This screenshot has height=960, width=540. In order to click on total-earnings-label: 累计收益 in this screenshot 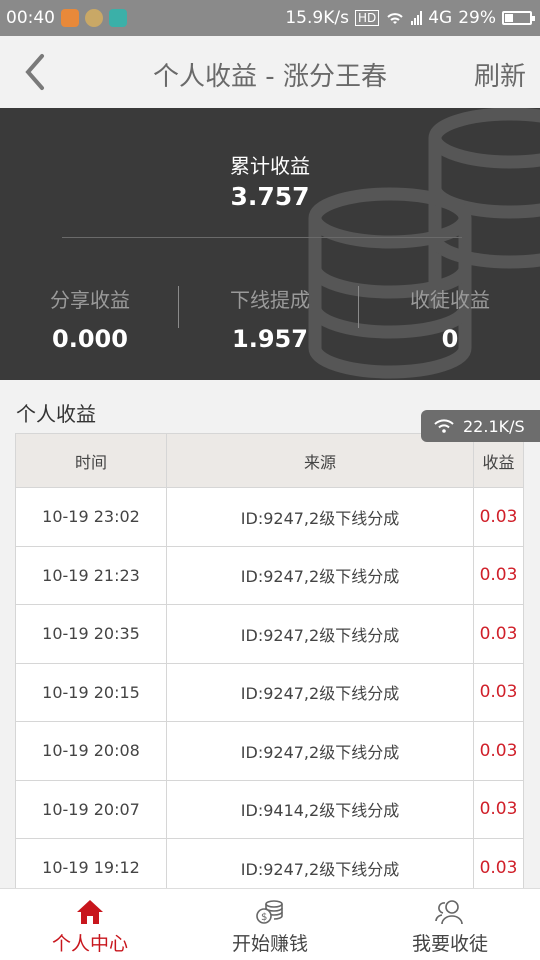, I will do `click(270, 166)`.